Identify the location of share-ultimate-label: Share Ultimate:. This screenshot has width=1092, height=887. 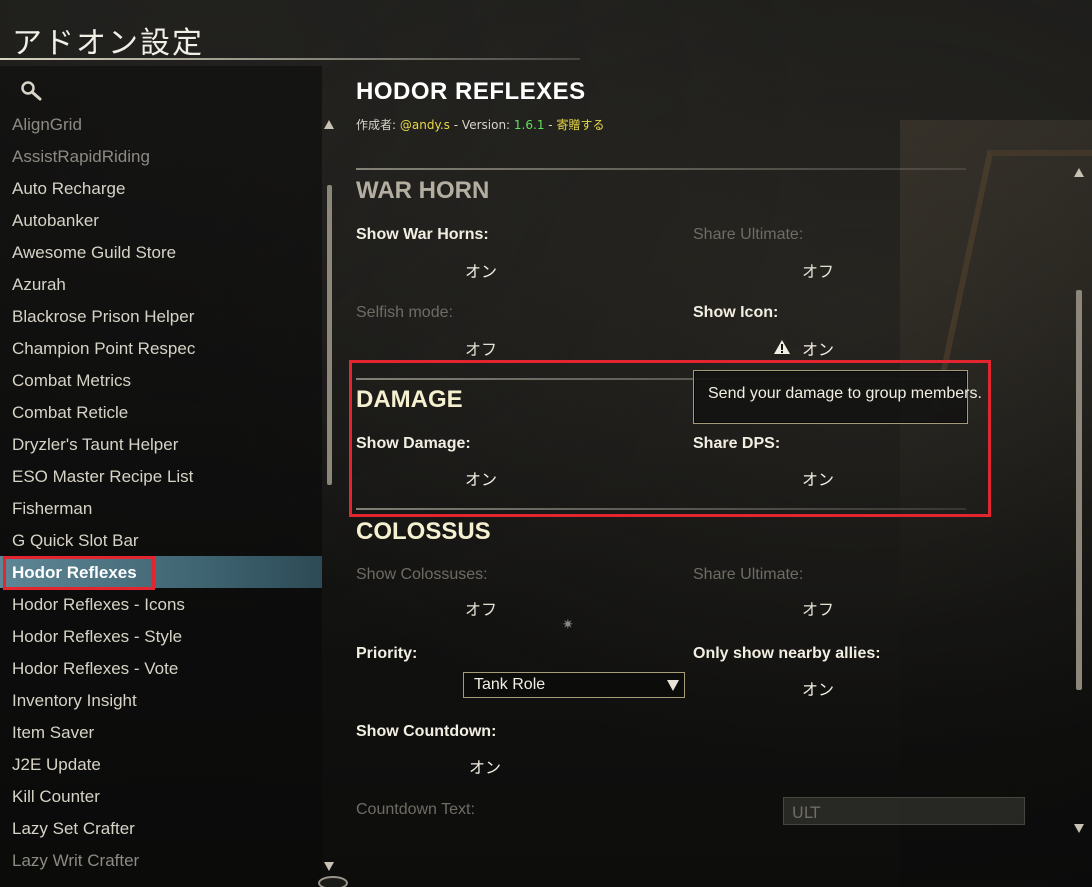
(748, 234).